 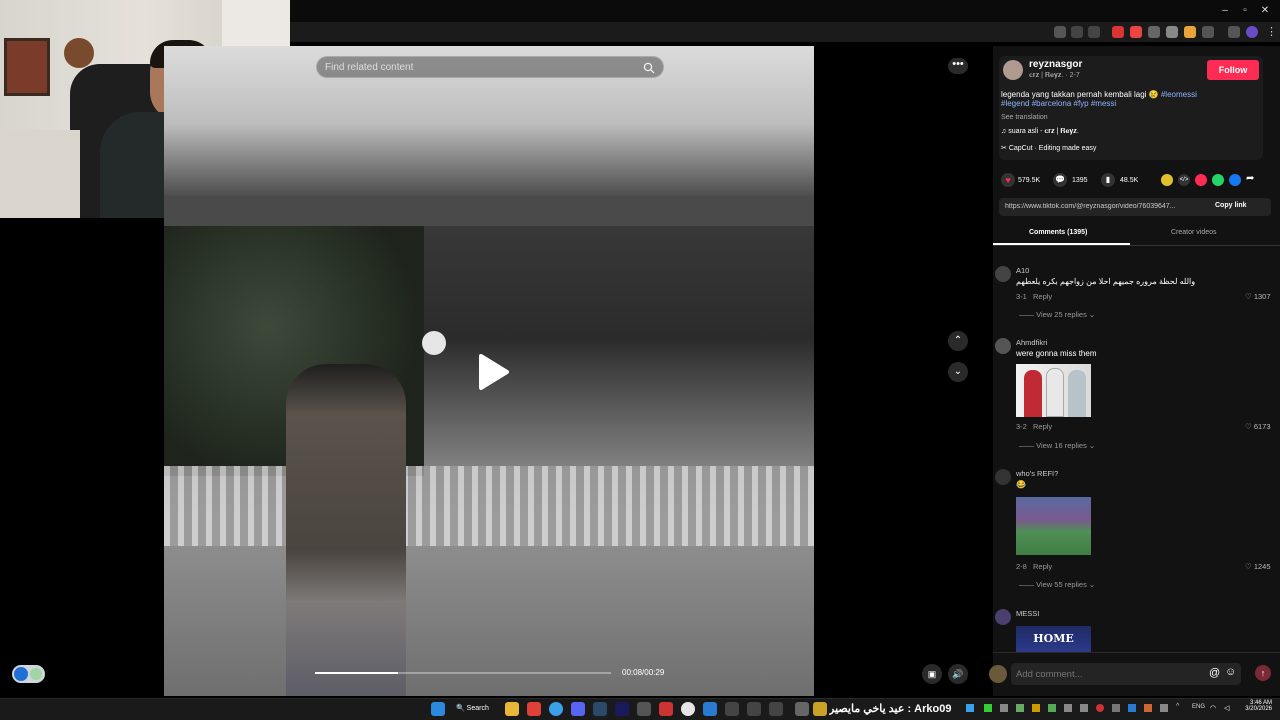 What do you see at coordinates (1179, 94) in the screenshot?
I see `hashtag-link: #leomessi` at bounding box center [1179, 94].